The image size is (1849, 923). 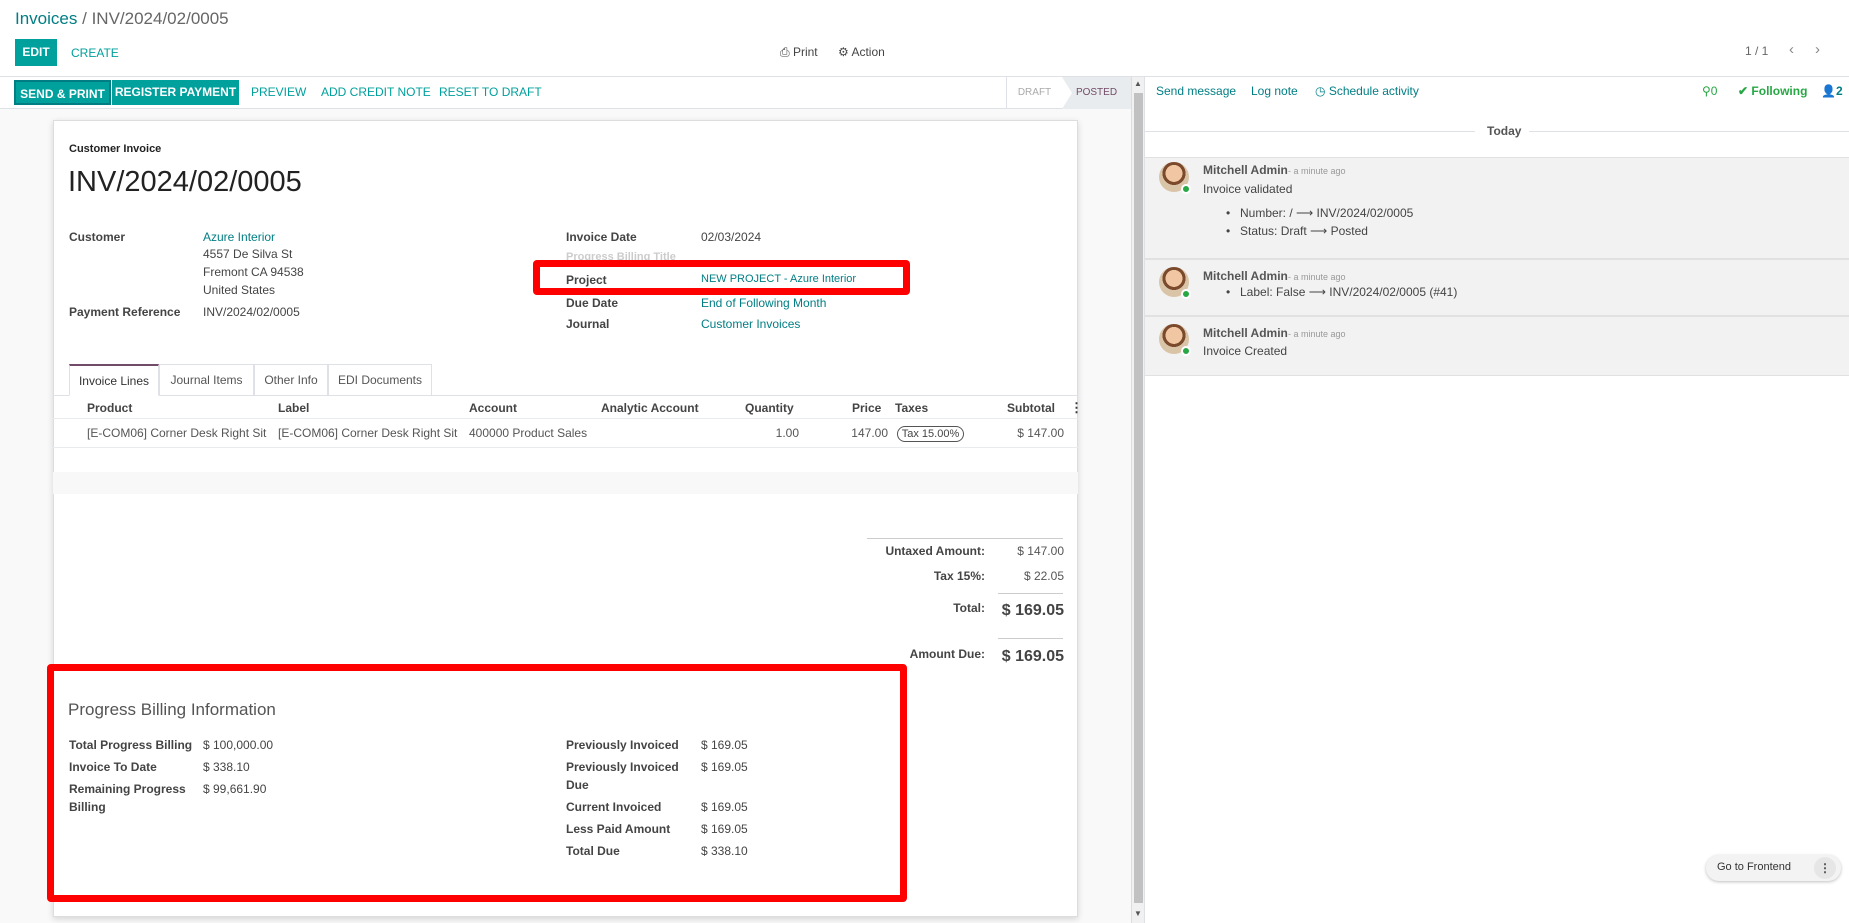 What do you see at coordinates (1709, 91) in the screenshot?
I see `attachments-button: ⚲0` at bounding box center [1709, 91].